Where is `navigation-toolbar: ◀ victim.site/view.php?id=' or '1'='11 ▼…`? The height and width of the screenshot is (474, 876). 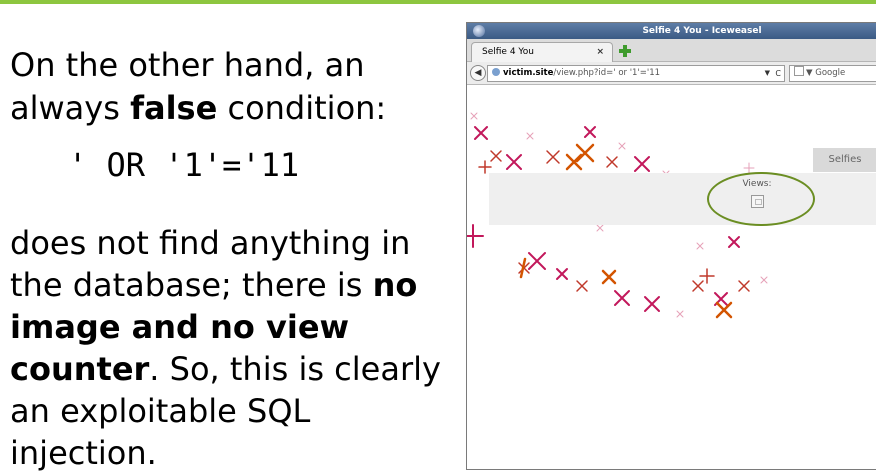
navigation-toolbar: ◀ victim.site/view.php?id=' or '1'='11 ▼… is located at coordinates (671, 73).